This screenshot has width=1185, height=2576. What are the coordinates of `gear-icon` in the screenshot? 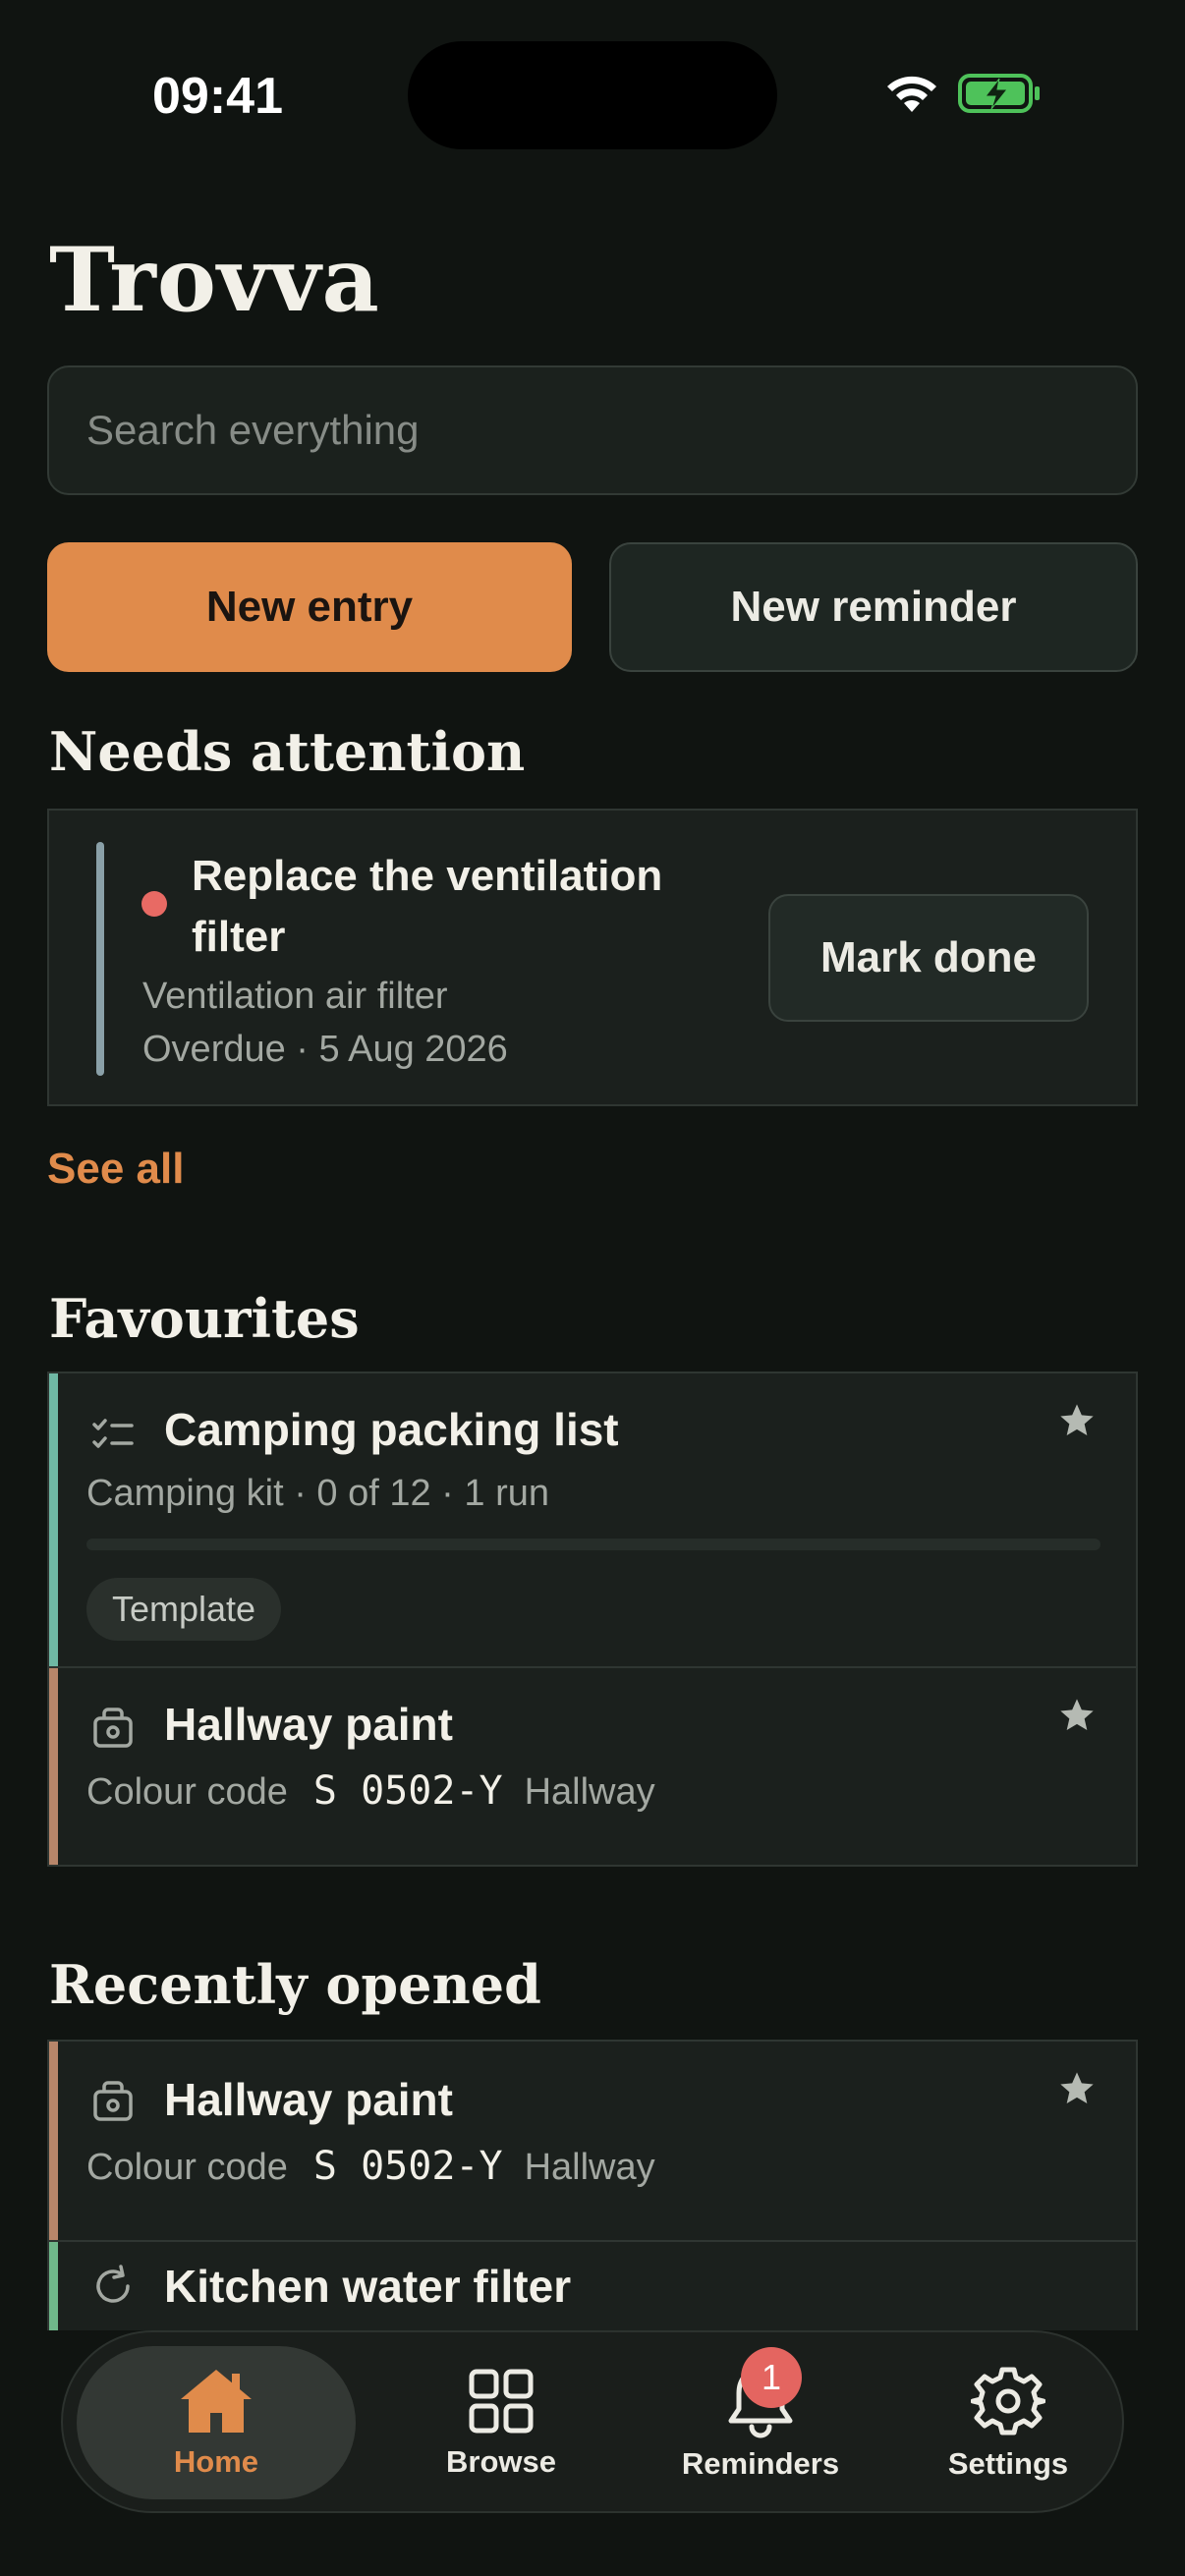 It's located at (1008, 2401).